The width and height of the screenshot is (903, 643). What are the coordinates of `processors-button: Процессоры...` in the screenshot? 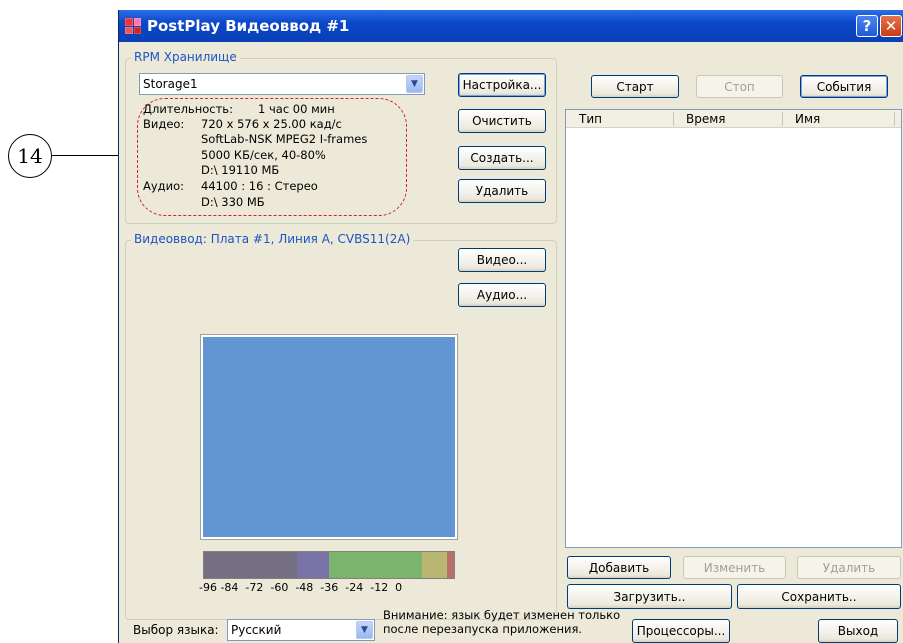 It's located at (681, 631).